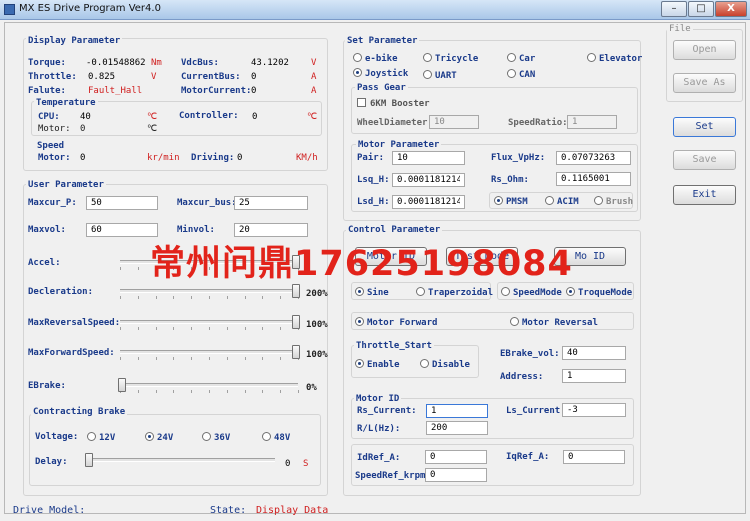  What do you see at coordinates (89, 460) in the screenshot?
I see `delay-slider-thumb` at bounding box center [89, 460].